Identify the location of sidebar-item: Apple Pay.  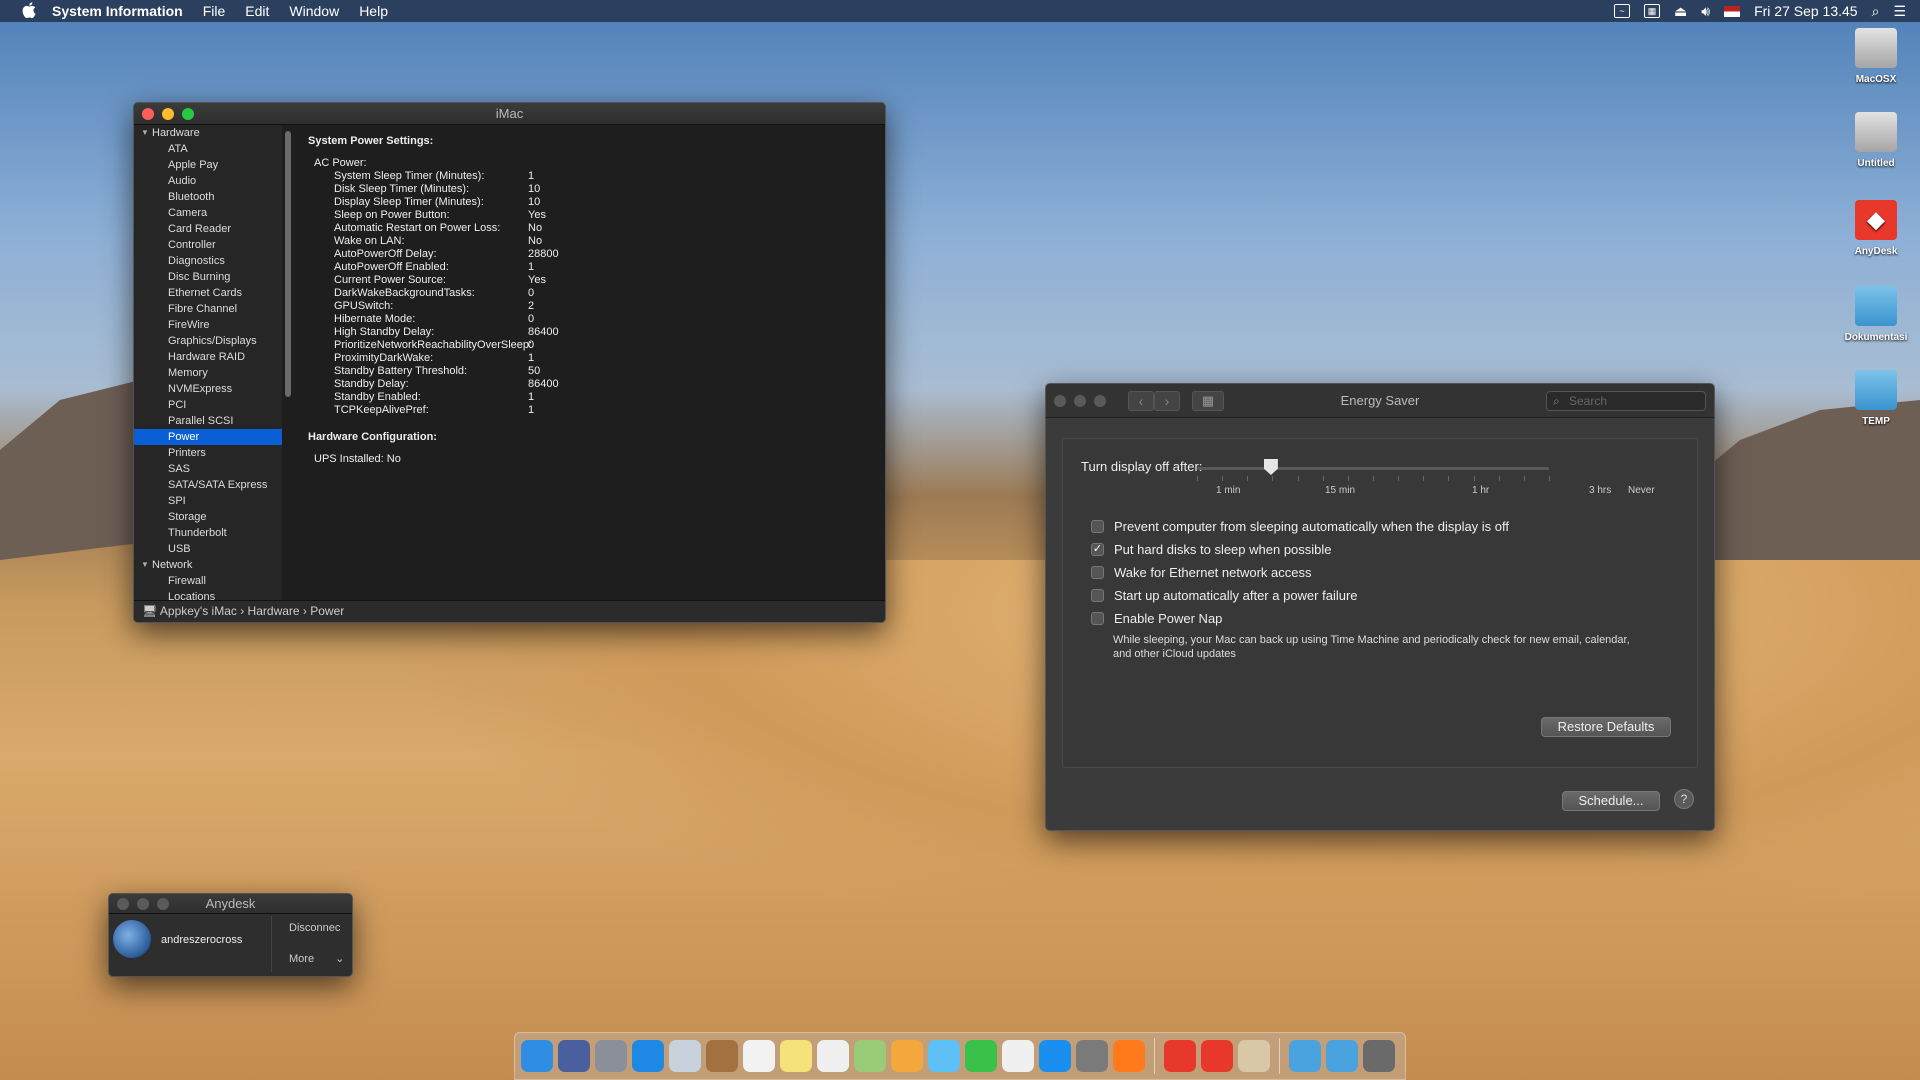
(208, 165).